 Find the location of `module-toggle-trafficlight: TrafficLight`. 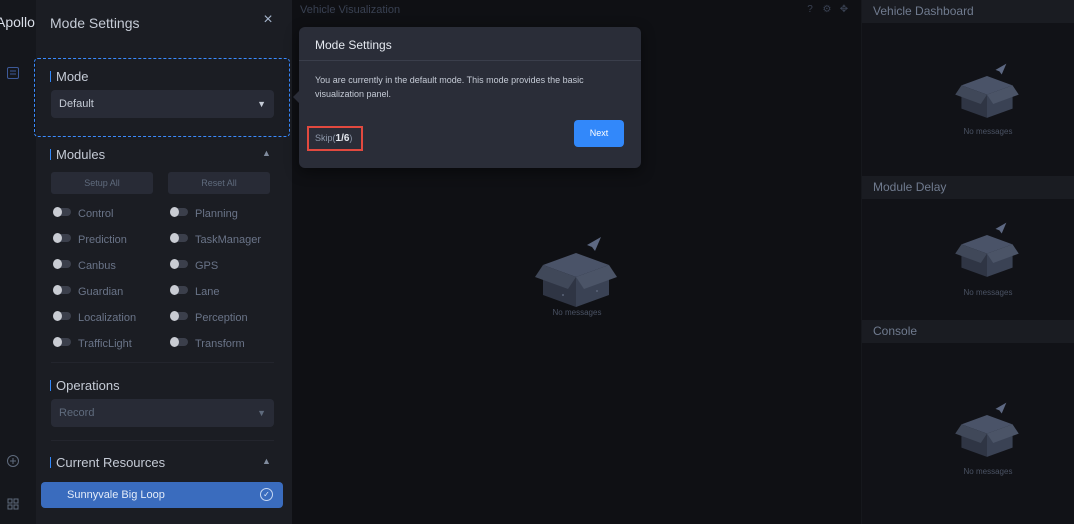

module-toggle-trafficlight: TrafficLight is located at coordinates (92, 344).